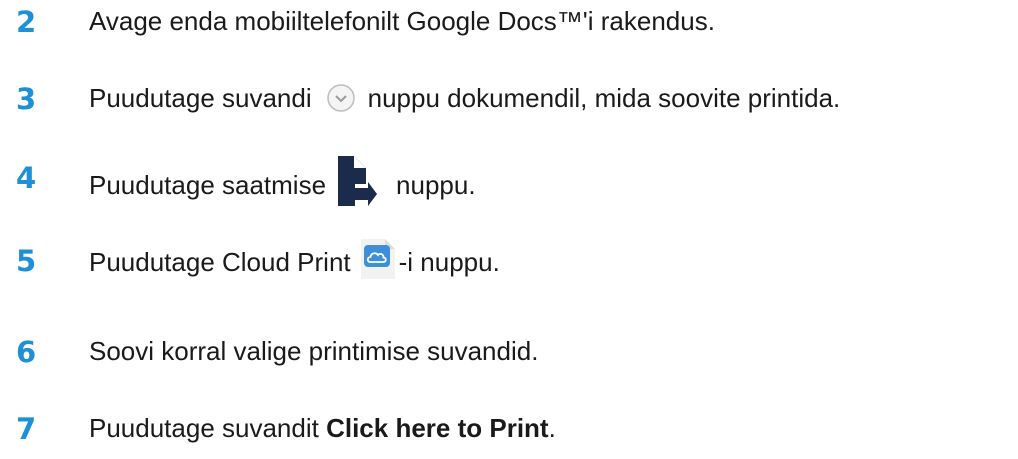  Describe the element at coordinates (341, 98) in the screenshot. I see `chevron-down-circle-icon` at that location.